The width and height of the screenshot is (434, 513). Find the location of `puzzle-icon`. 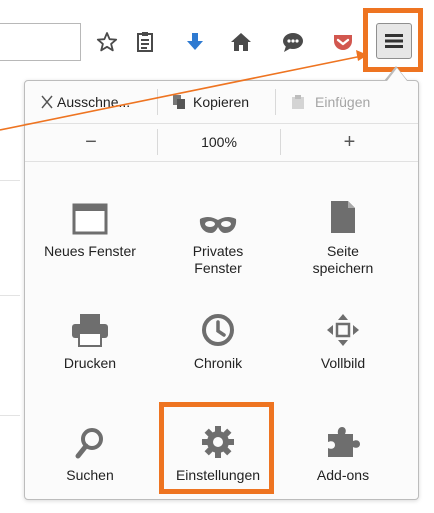

puzzle-icon is located at coordinates (343, 437).